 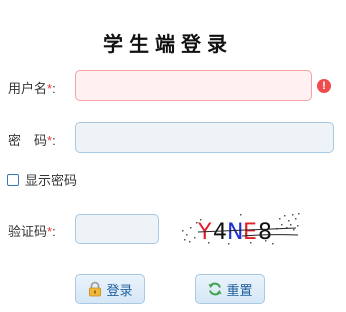 I want to click on login-button: 登录, so click(x=110, y=289).